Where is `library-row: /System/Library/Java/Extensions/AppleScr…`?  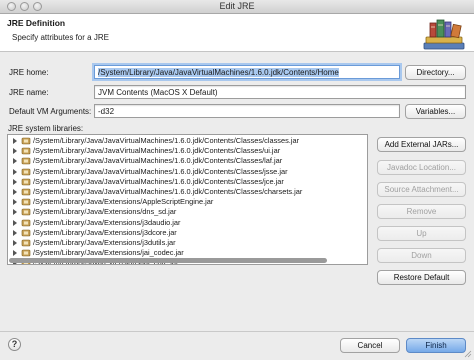 library-row: /System/Library/Java/Extensions/AppleScr… is located at coordinates (187, 202).